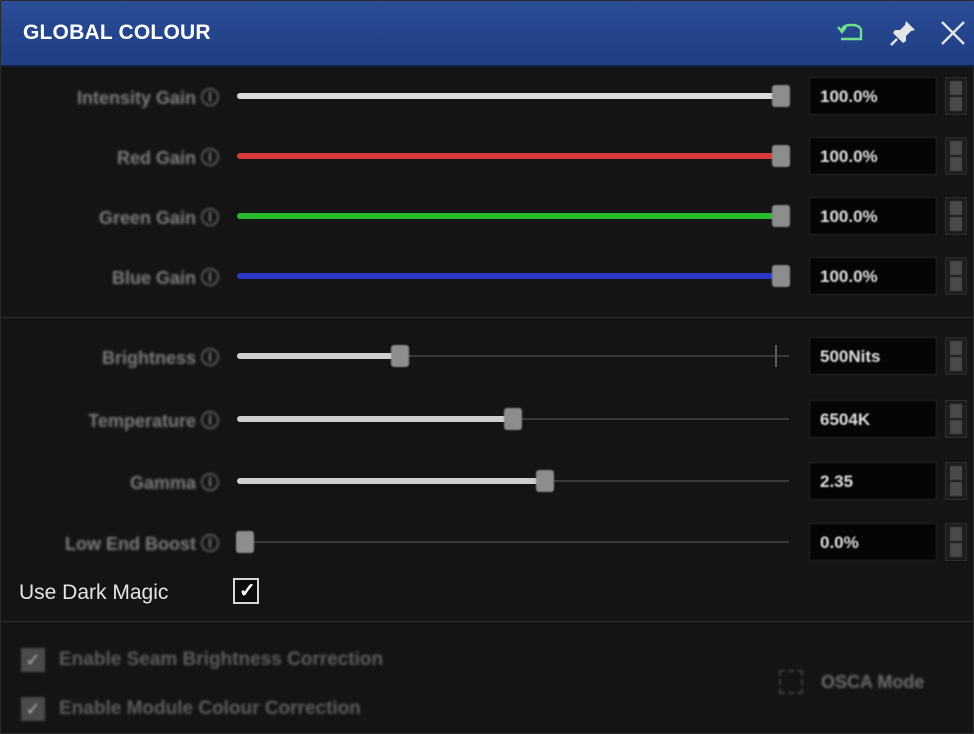  Describe the element at coordinates (117, 32) in the screenshot. I see `panel-title: GLOBAL COLOUR` at that location.